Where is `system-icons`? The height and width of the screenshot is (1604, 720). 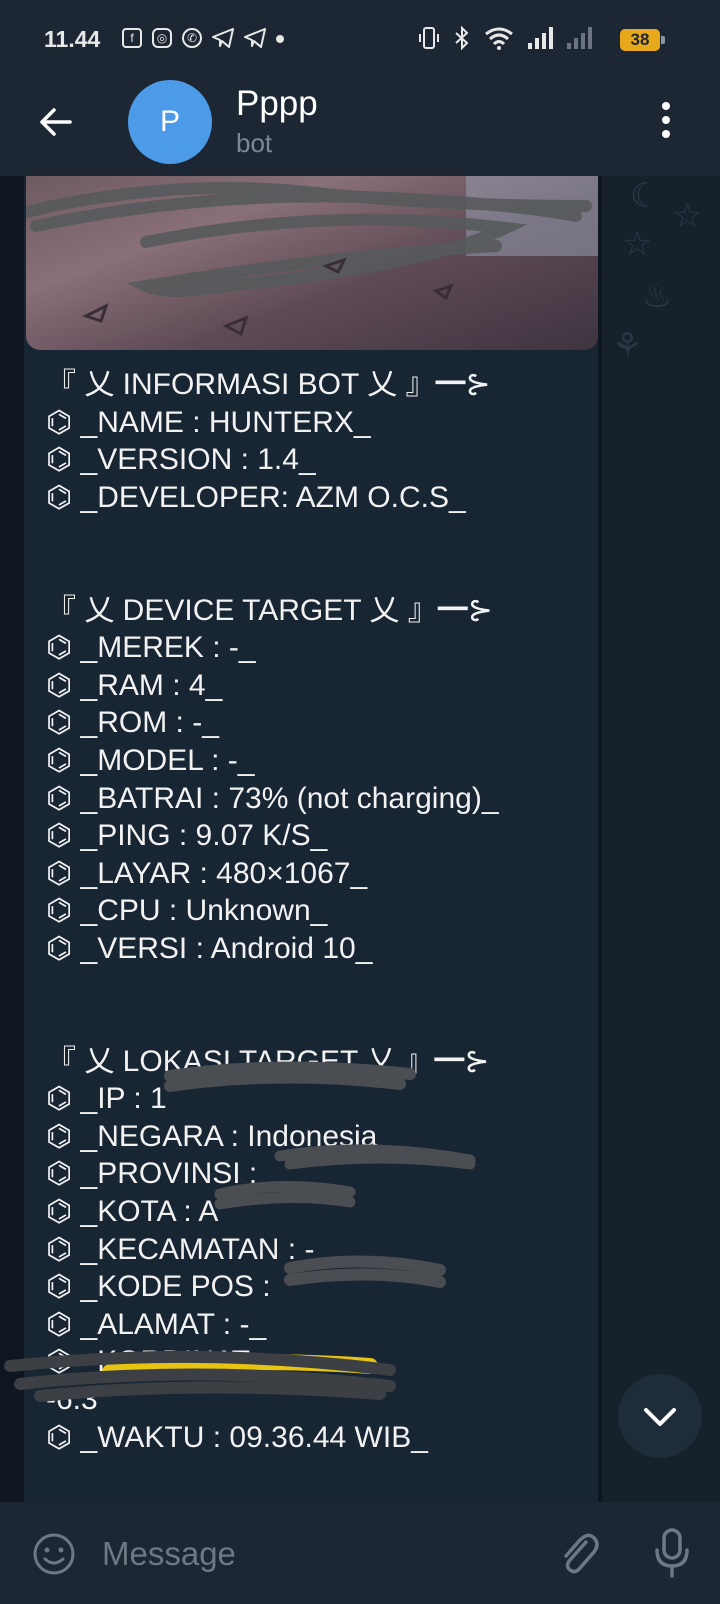 system-icons is located at coordinates (505, 38).